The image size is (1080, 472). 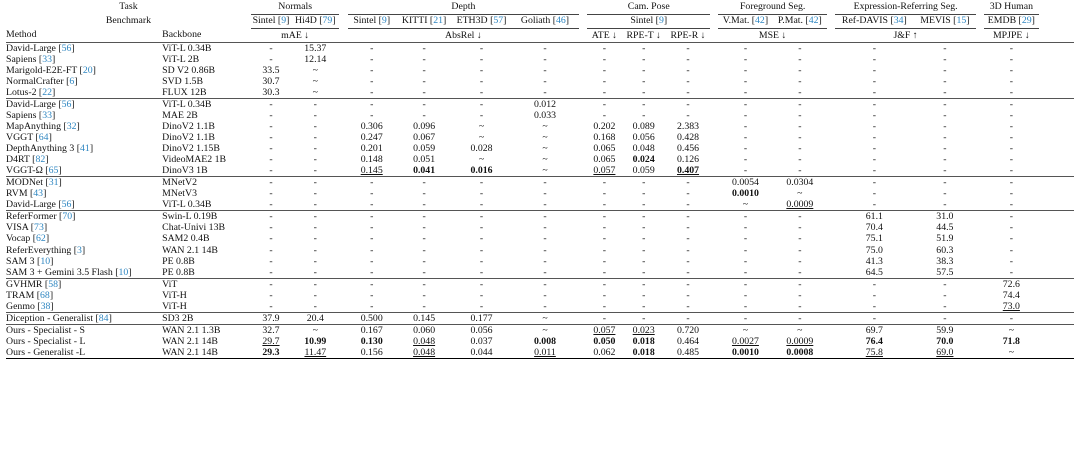 What do you see at coordinates (67, 217) in the screenshot?
I see `citation-link: 70` at bounding box center [67, 217].